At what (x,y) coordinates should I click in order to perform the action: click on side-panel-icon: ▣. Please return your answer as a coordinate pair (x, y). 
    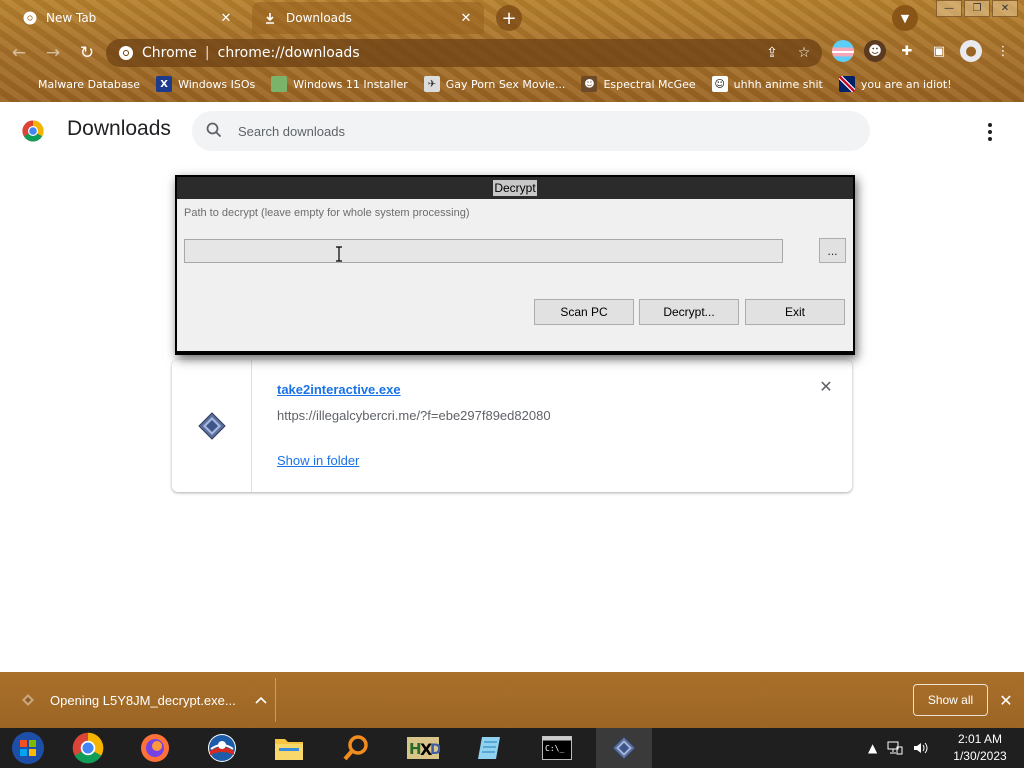
    Looking at the image, I should click on (939, 51).